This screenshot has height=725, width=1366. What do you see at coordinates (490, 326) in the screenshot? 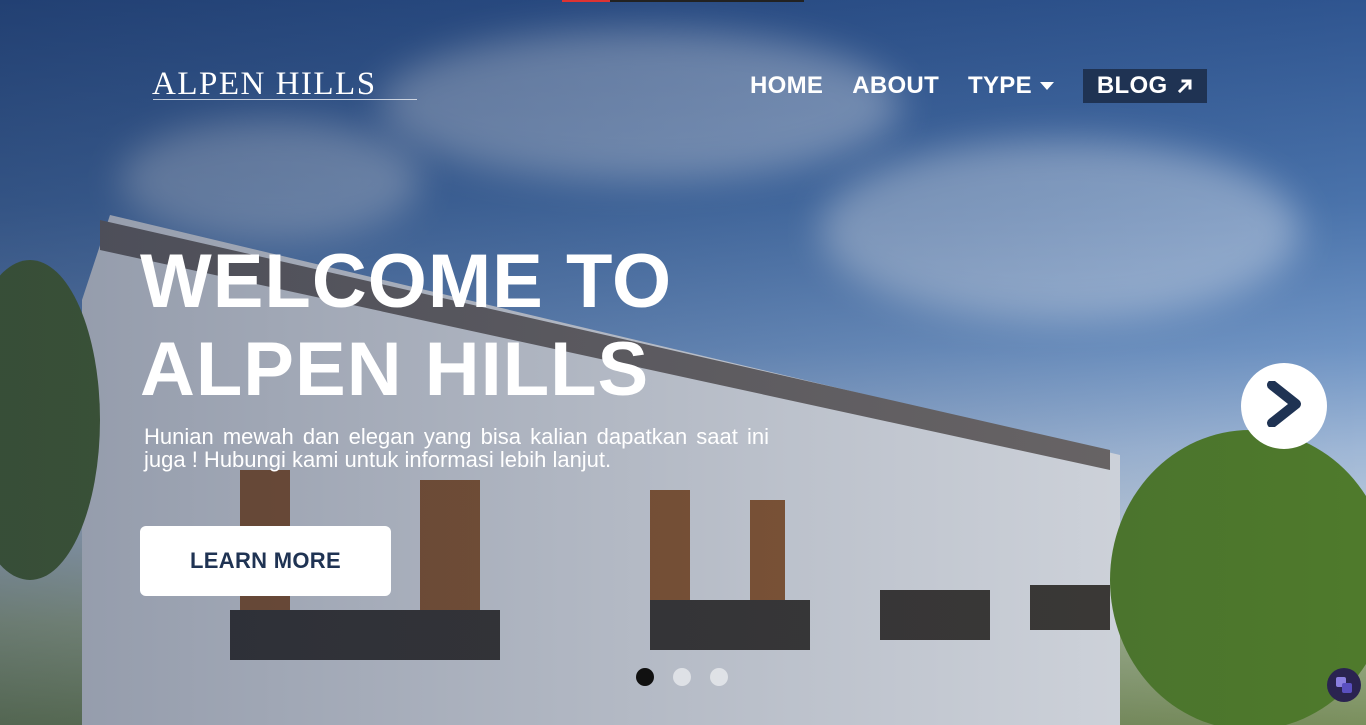
I see `hero-headline: WELCOME TO ALPEN HILLS` at bounding box center [490, 326].